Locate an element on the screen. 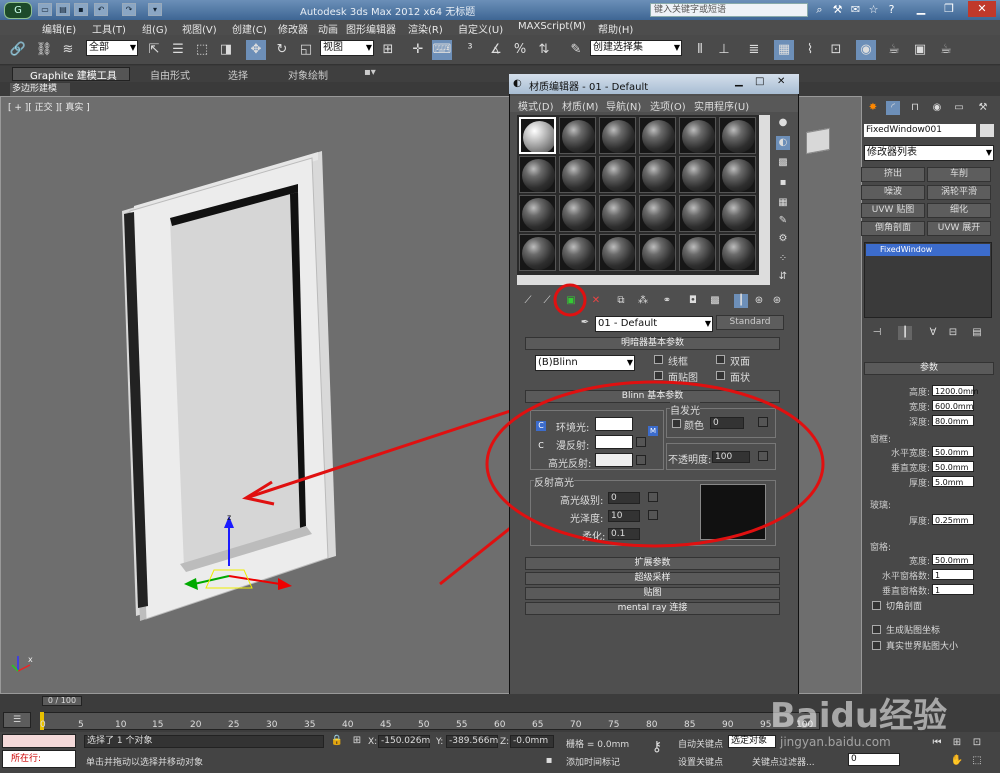 The width and height of the screenshot is (1000, 773). reset-map-icon: ✕ is located at coordinates (596, 301).